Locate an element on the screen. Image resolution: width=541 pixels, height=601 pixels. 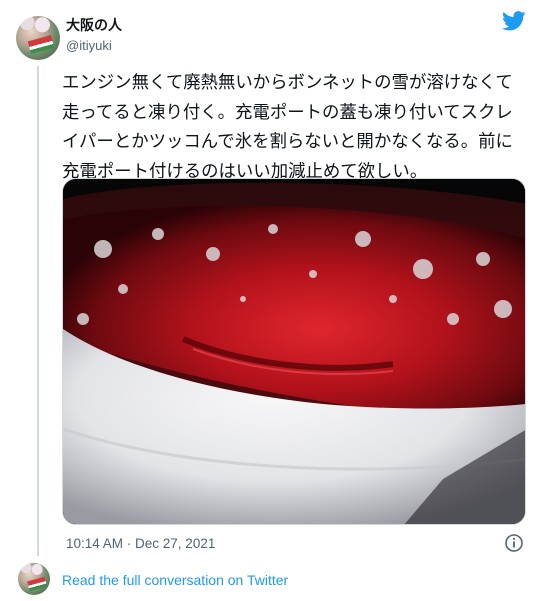
twitter-bird-icon is located at coordinates (514, 21).